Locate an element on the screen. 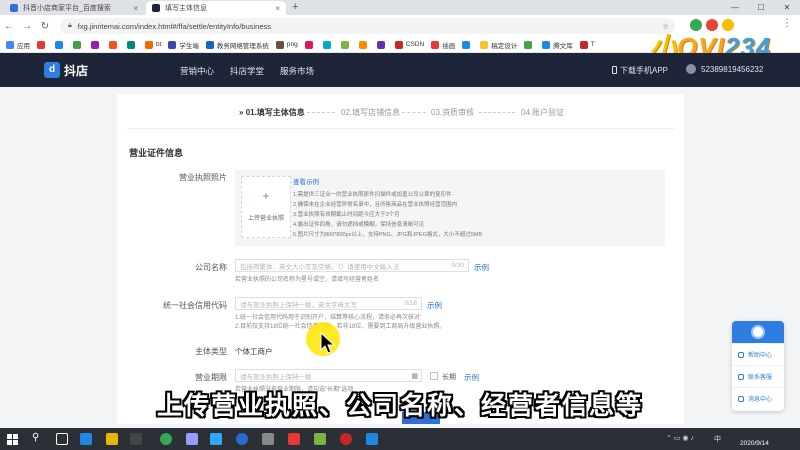  reload-icon: ↻ is located at coordinates (45, 26).